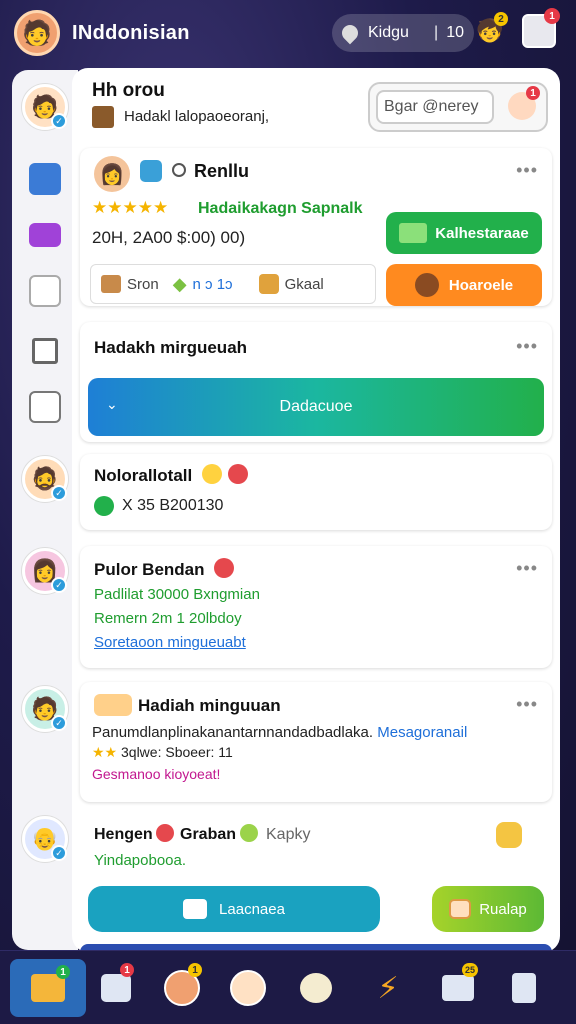  What do you see at coordinates (541, 28) in the screenshot?
I see `inbox-icon: 1` at bounding box center [541, 28].